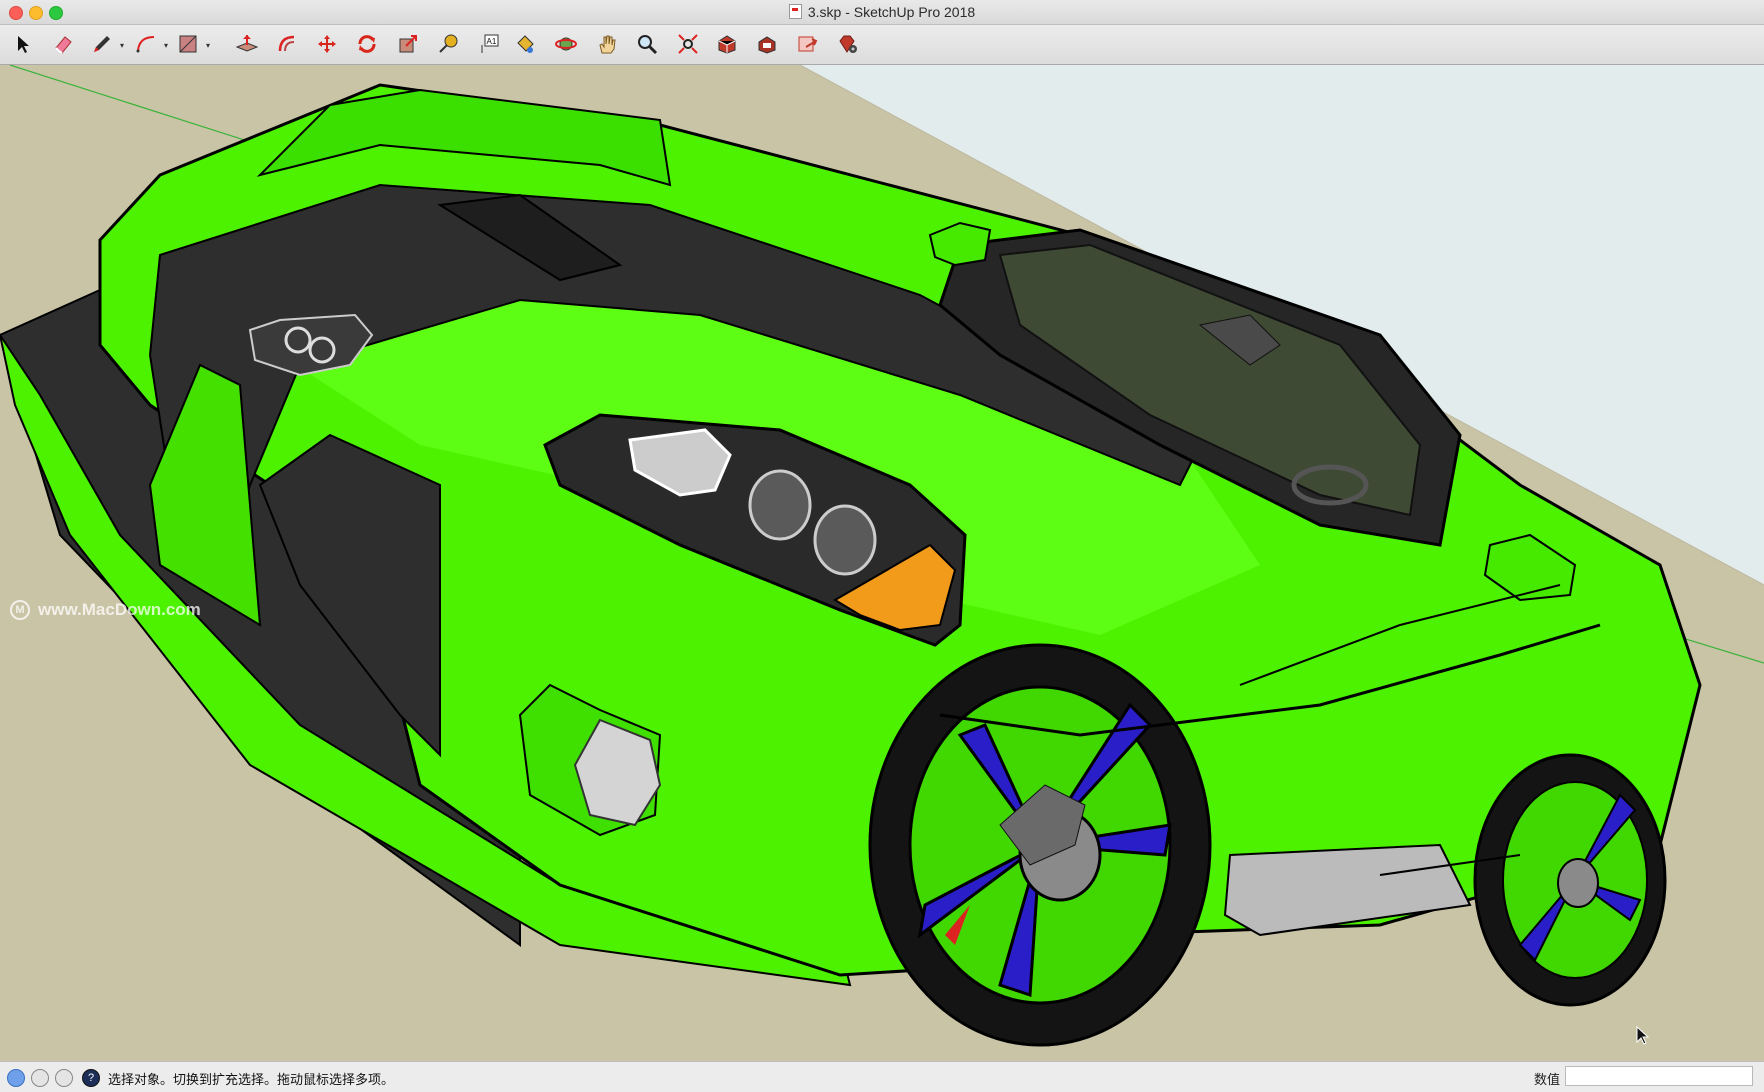 The width and height of the screenshot is (1764, 1092). What do you see at coordinates (1578, 883) in the screenshot?
I see `rear-wheel-hub` at bounding box center [1578, 883].